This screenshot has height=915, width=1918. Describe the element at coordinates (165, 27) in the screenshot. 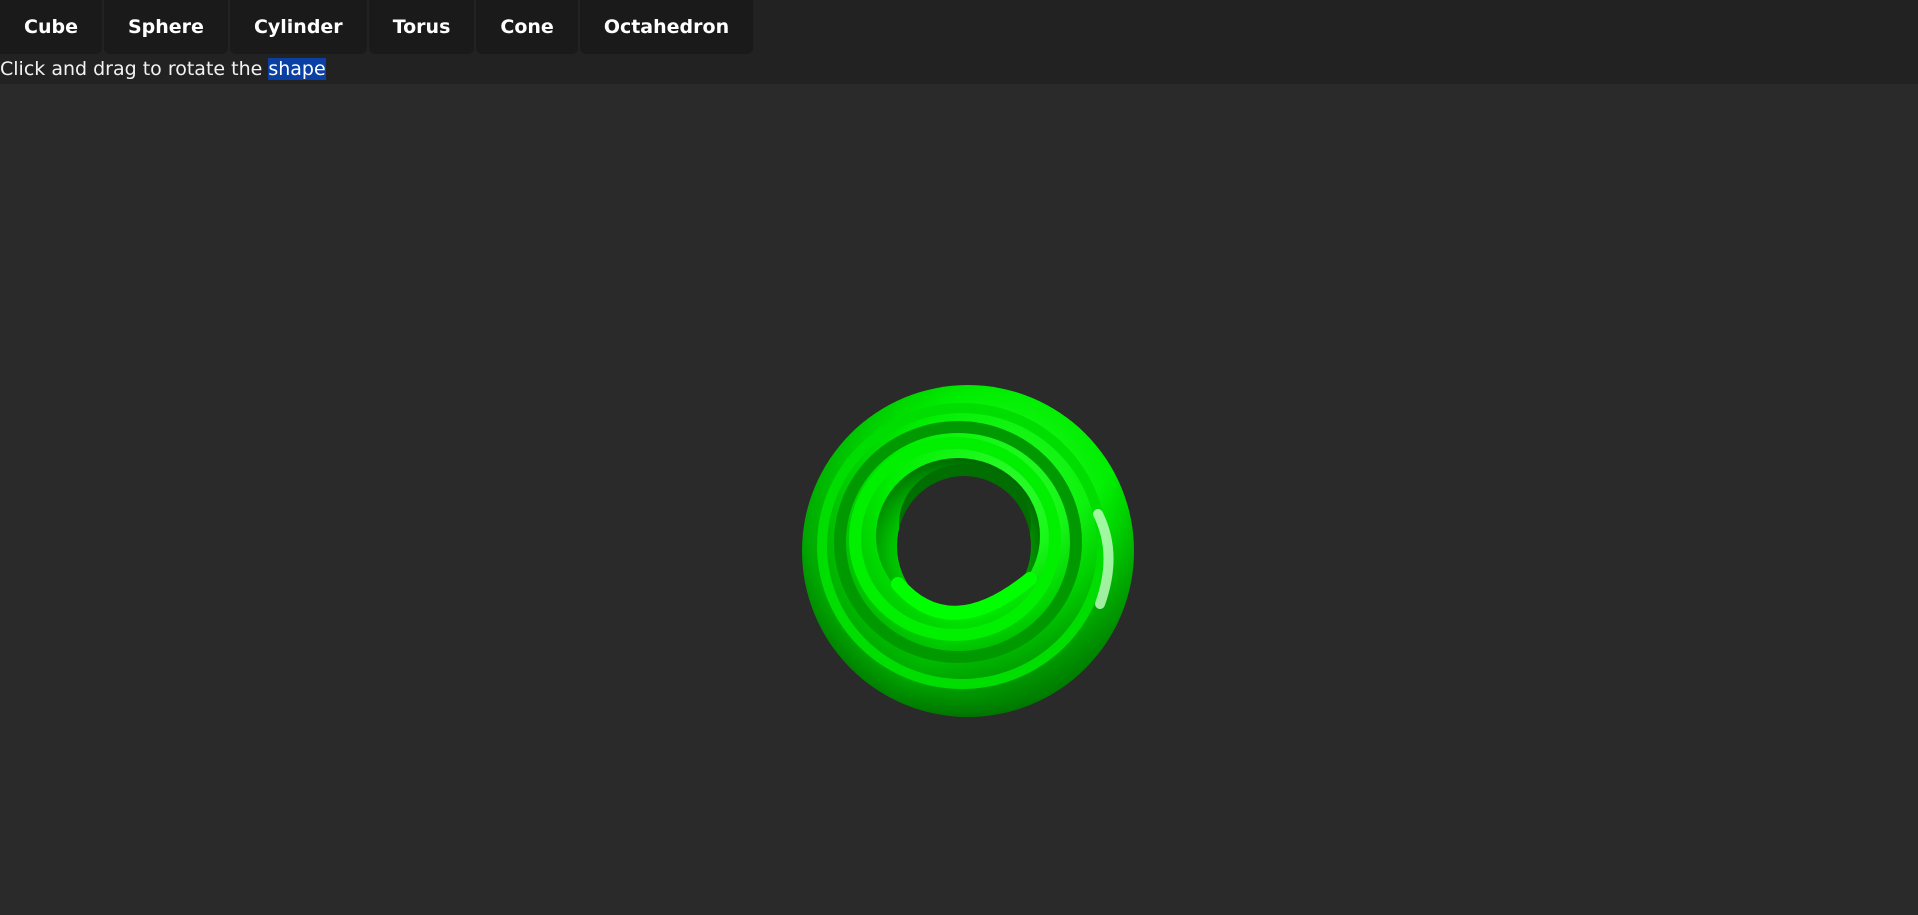

I see `sphere-button: Sphere` at that location.